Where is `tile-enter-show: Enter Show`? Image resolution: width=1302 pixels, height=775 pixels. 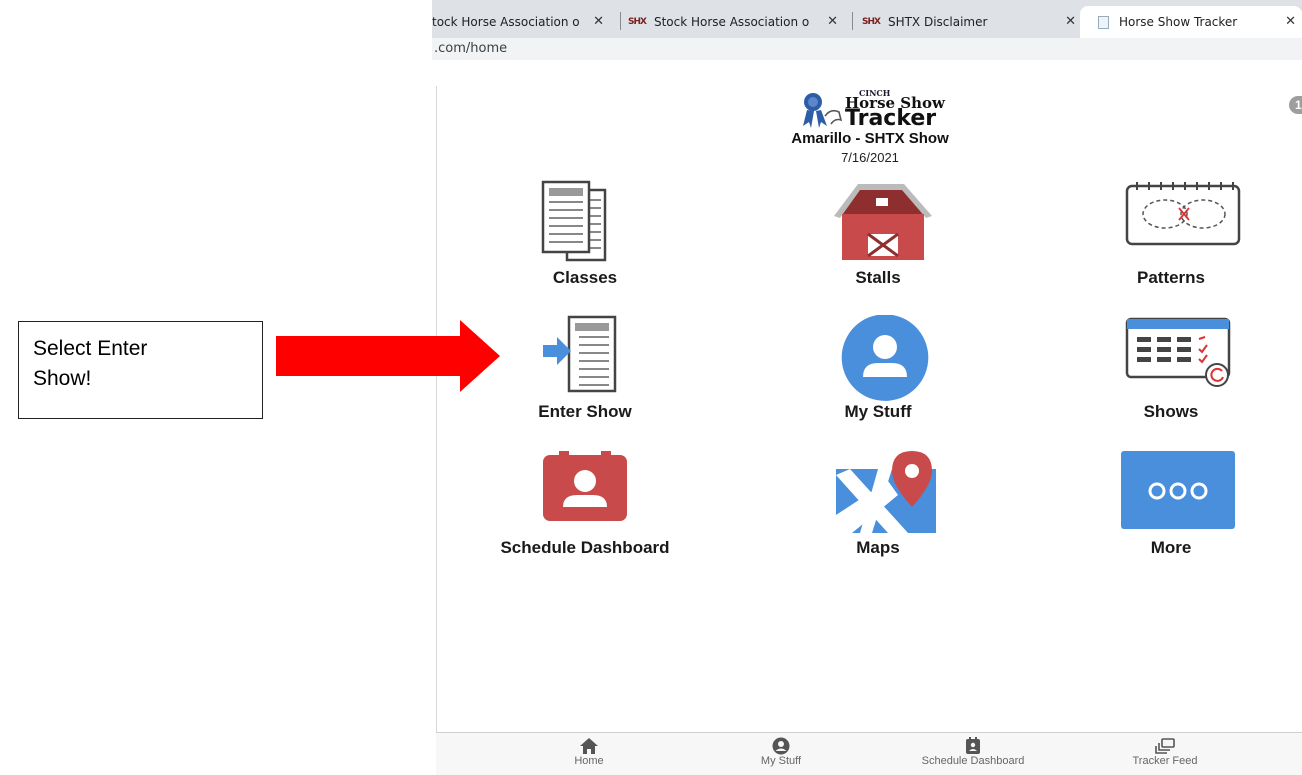 tile-enter-show: Enter Show is located at coordinates (585, 380).